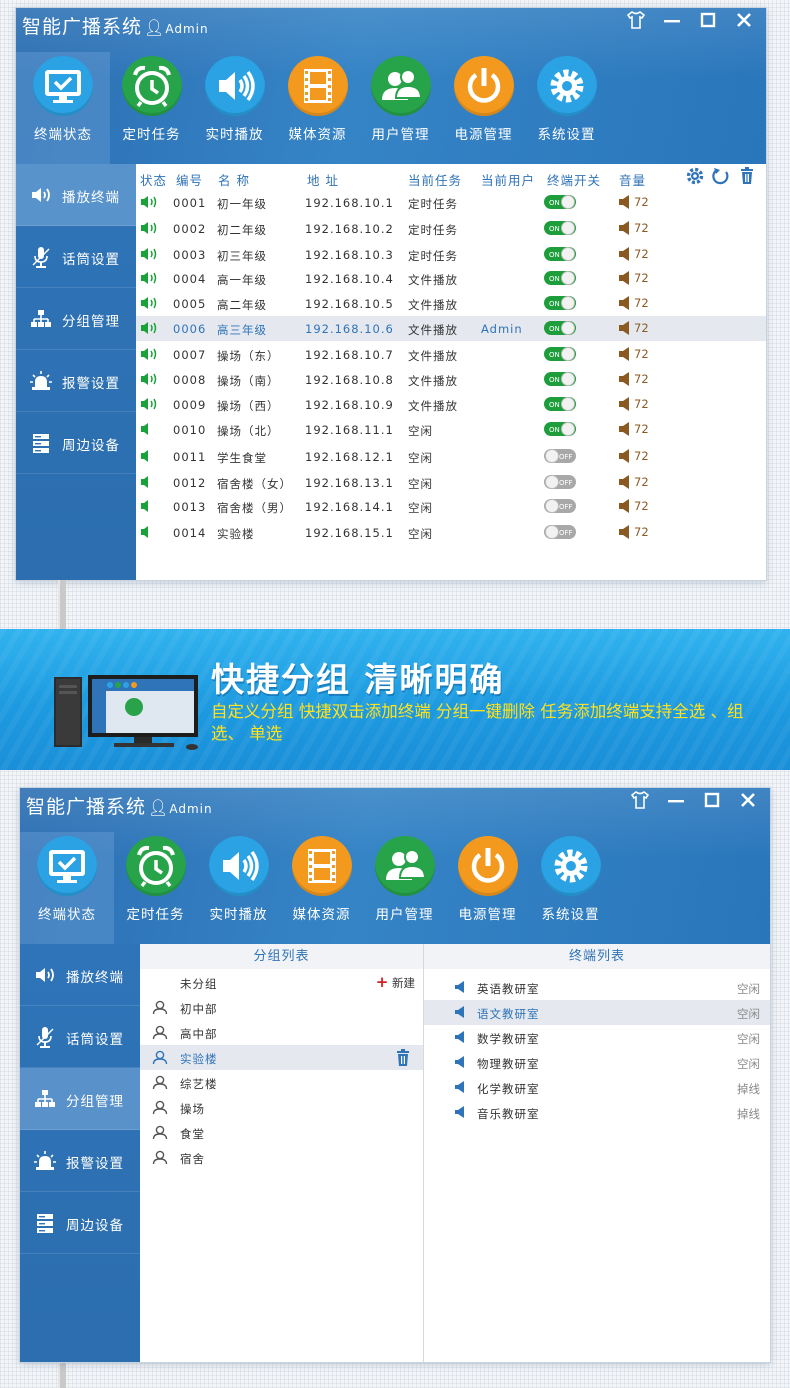 The image size is (790, 1388). I want to click on group-list-item: 操场, so click(281, 1107).